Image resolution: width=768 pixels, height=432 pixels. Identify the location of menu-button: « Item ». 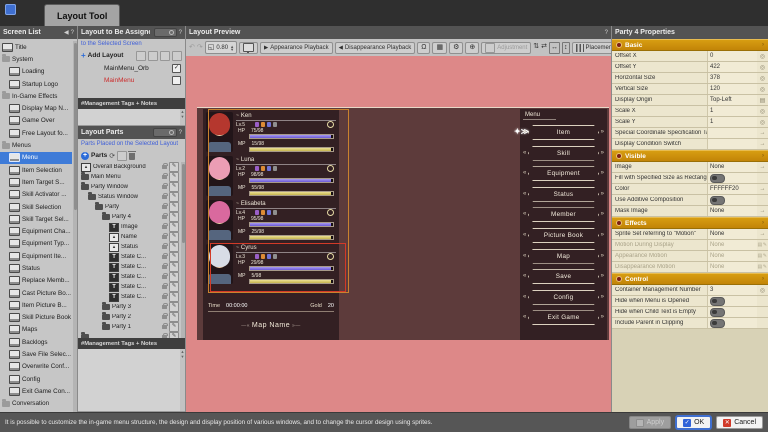
(563, 132).